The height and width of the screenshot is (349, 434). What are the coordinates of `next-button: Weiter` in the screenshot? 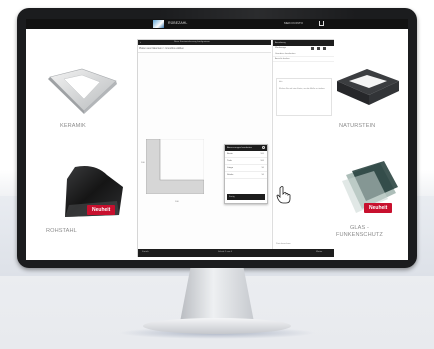 It's located at (319, 252).